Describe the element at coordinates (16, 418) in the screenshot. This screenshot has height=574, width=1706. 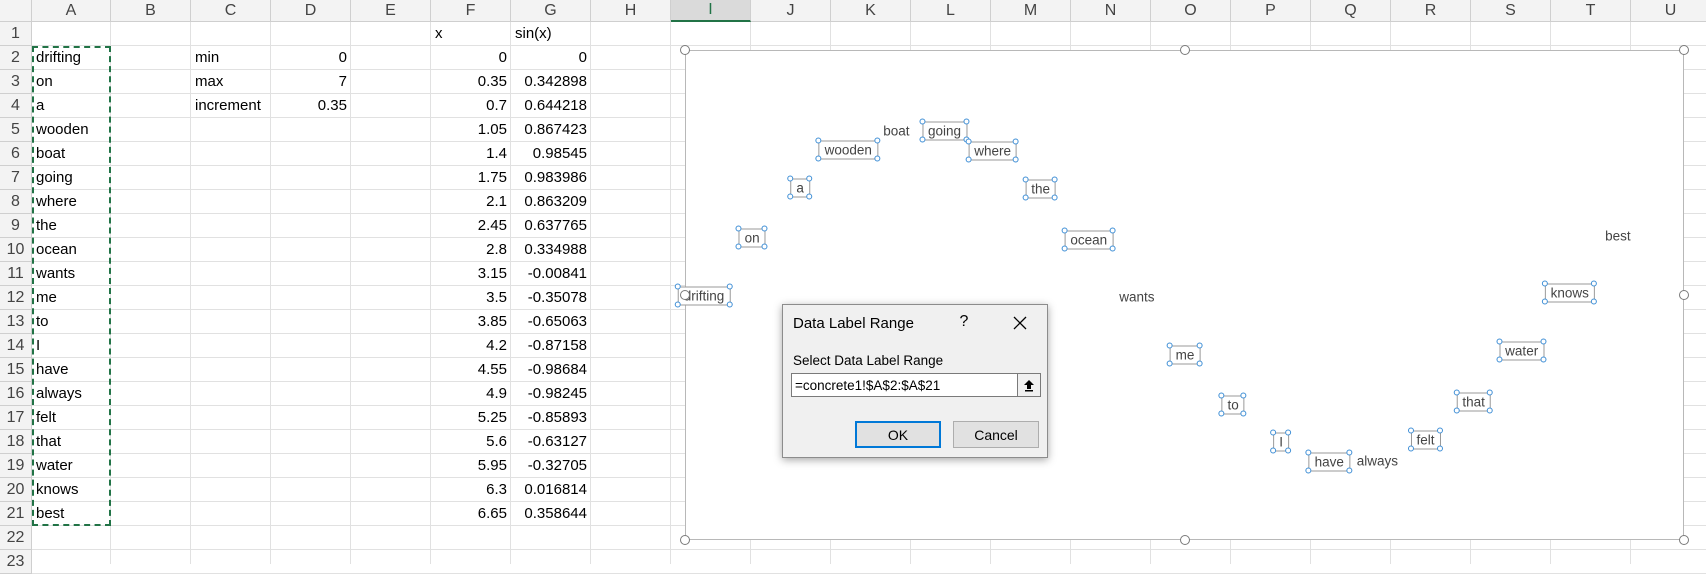
I see `row-header-17: 17` at that location.